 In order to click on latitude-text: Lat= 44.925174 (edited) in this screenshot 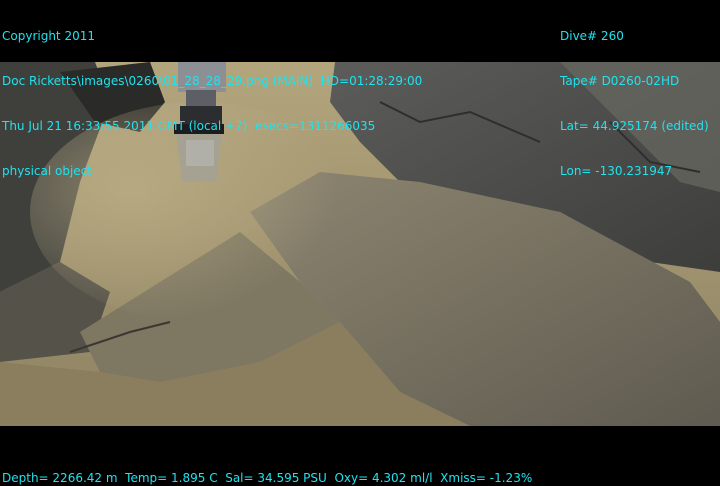, I will do `click(634, 126)`.